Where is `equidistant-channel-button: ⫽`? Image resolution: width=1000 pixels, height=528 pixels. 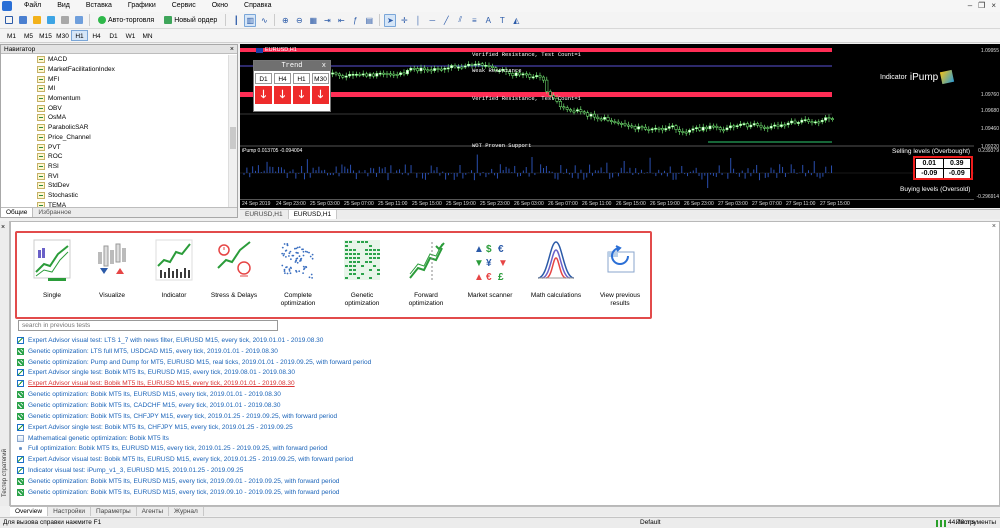
equidistant-channel-button: ⫽ is located at coordinates (460, 20).